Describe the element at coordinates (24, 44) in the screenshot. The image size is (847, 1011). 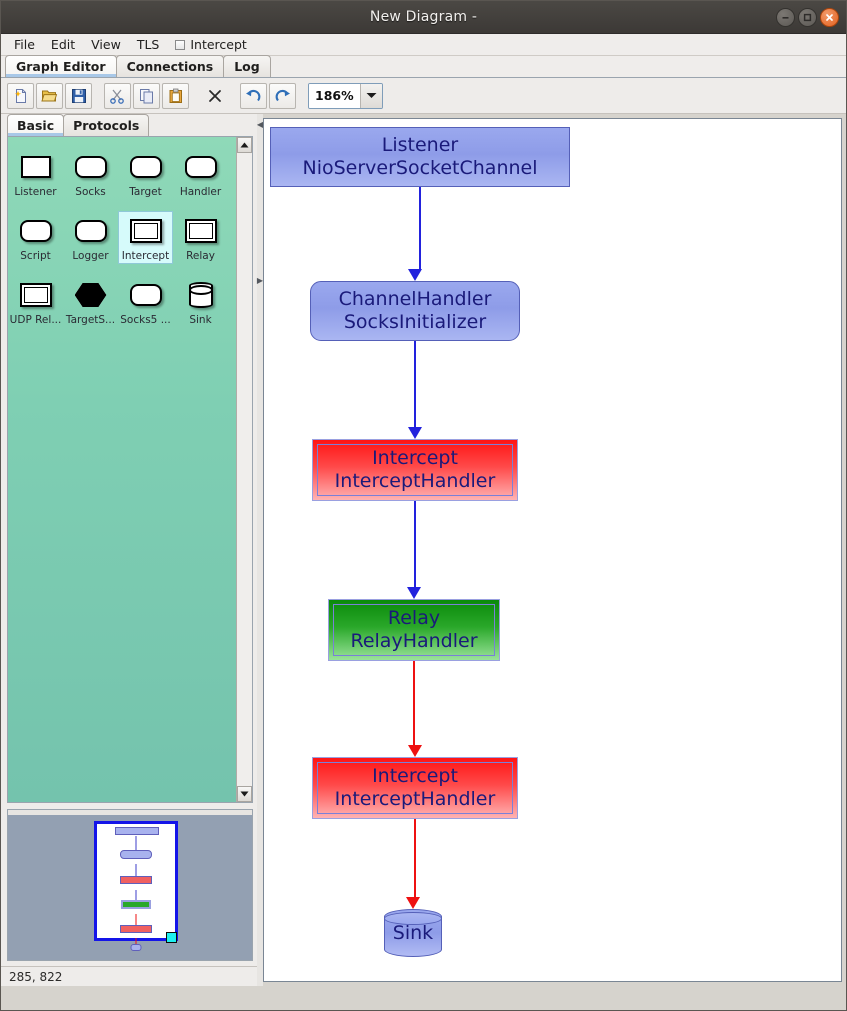
I see `menu-item-file: File` at that location.